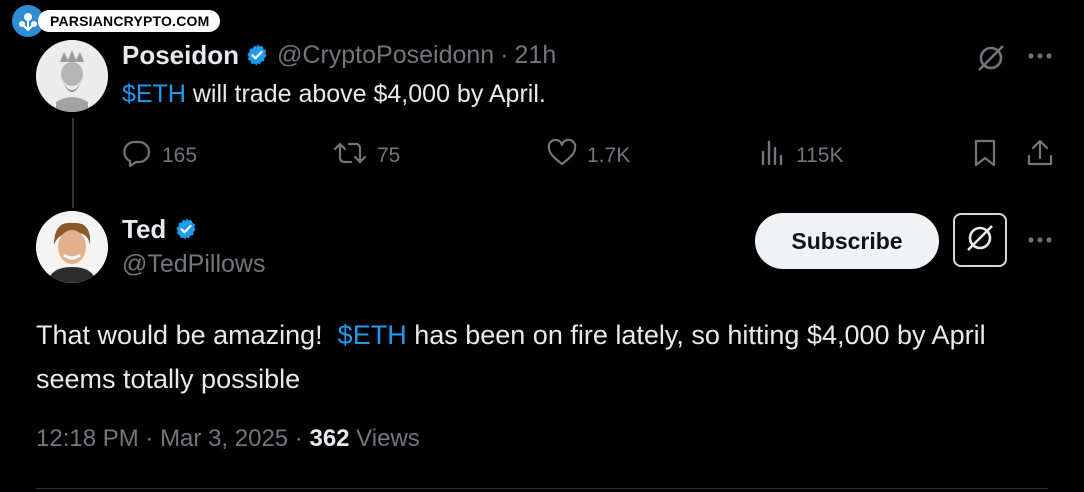  Describe the element at coordinates (365, 94) in the screenshot. I see `quoted-tweet-body: will trade above $4,000 by April.` at that location.